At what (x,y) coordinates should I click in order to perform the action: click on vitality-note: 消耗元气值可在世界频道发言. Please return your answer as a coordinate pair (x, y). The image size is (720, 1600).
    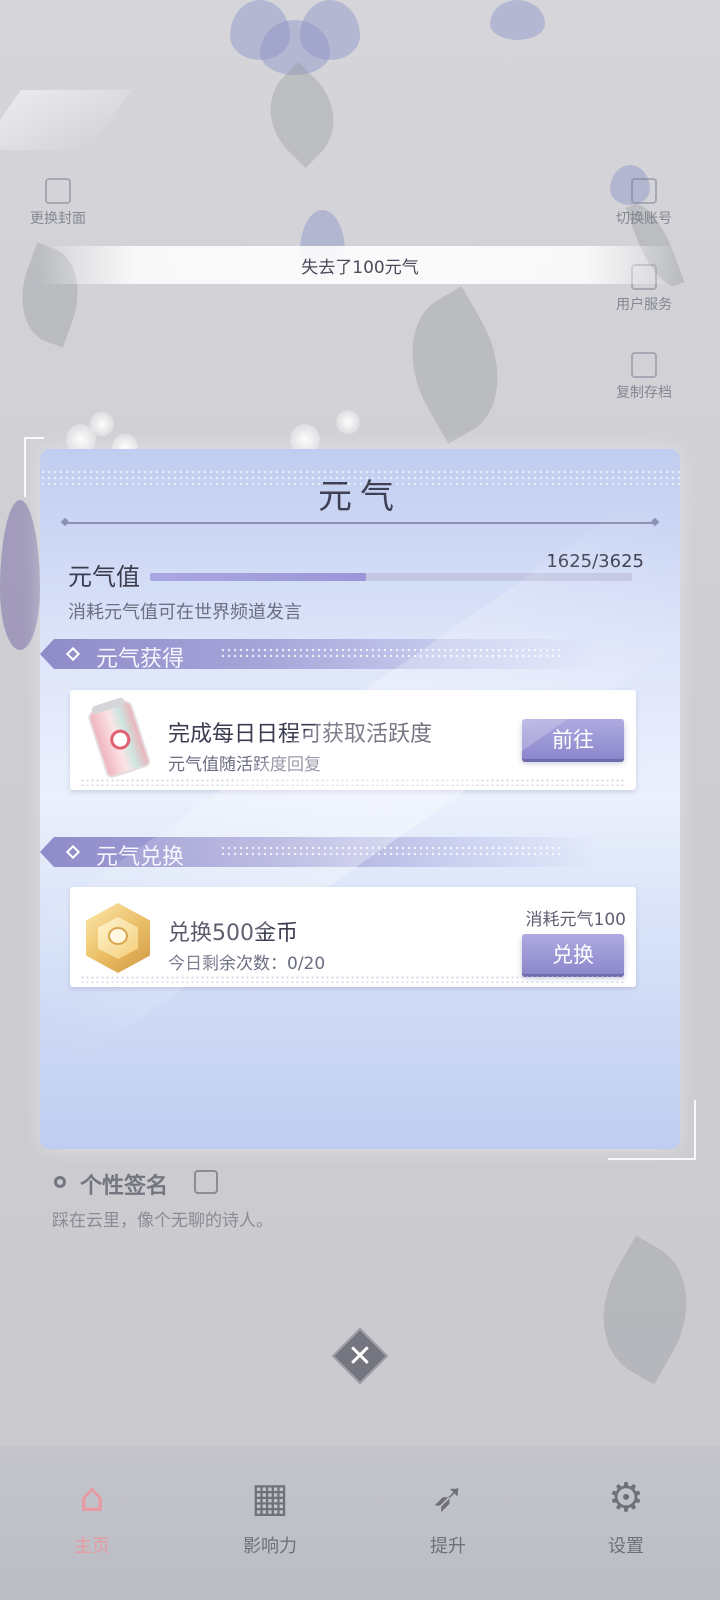
    Looking at the image, I should click on (185, 612).